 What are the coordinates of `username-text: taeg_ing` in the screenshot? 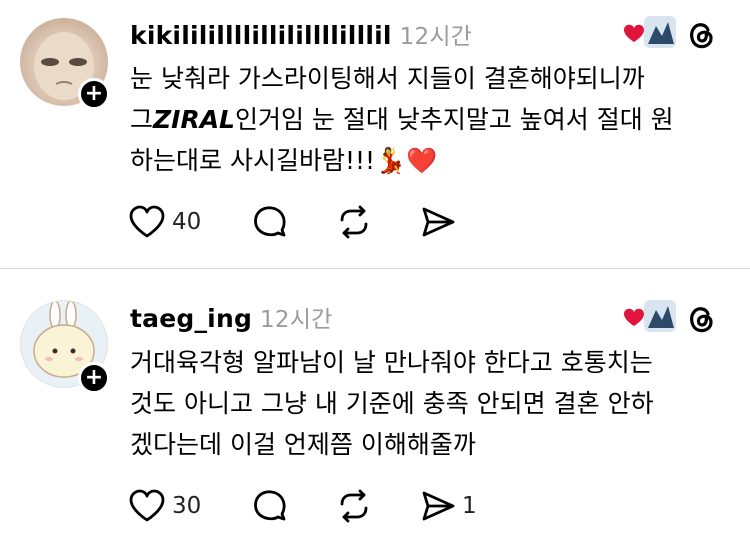 It's located at (191, 318).